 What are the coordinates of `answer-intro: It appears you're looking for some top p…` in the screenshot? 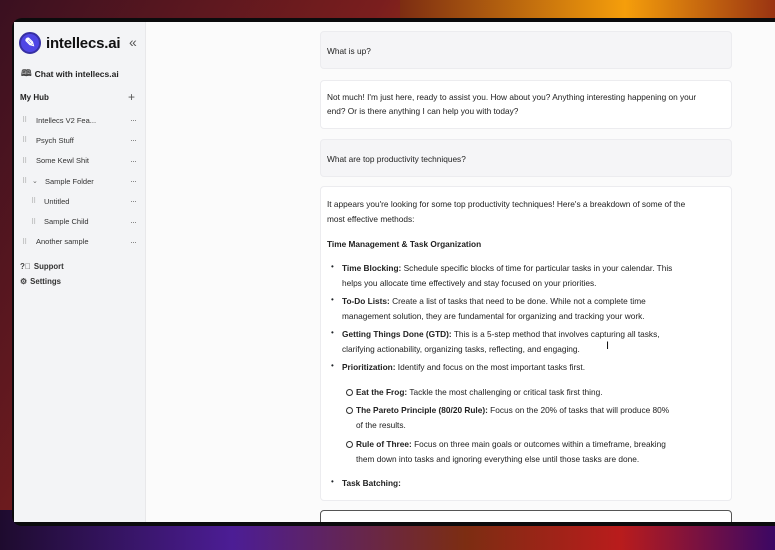 It's located at (506, 204).